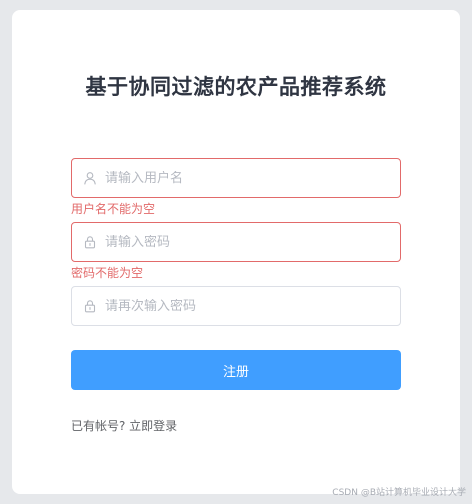  What do you see at coordinates (113, 209) in the screenshot?
I see `username-error: 用户名不能为空` at bounding box center [113, 209].